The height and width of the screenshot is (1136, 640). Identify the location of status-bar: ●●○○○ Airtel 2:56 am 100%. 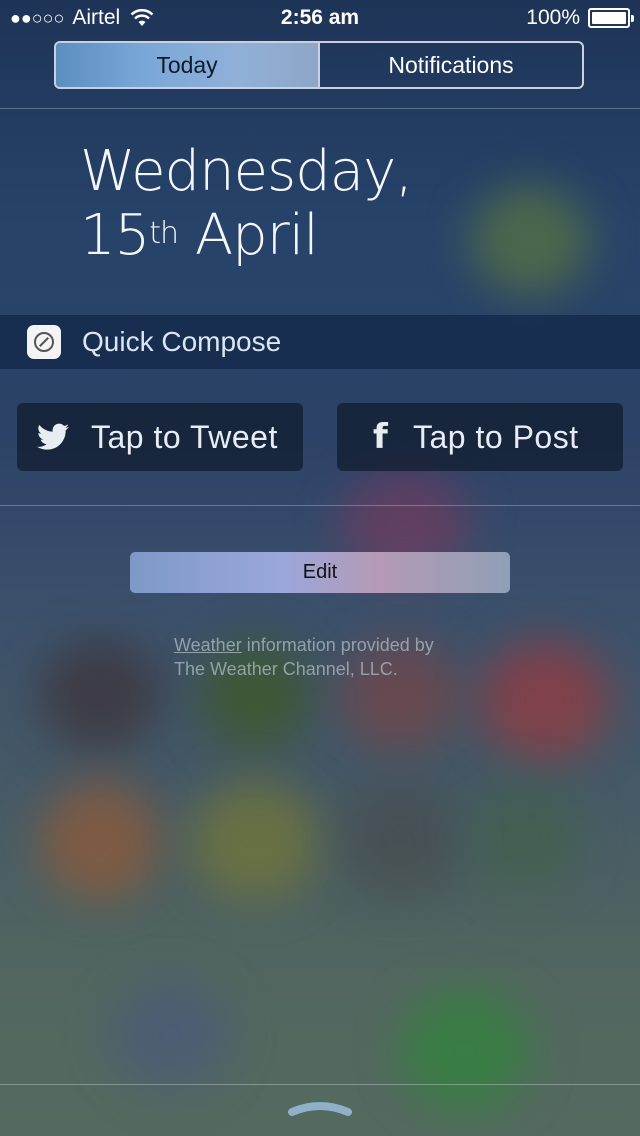
(320, 18).